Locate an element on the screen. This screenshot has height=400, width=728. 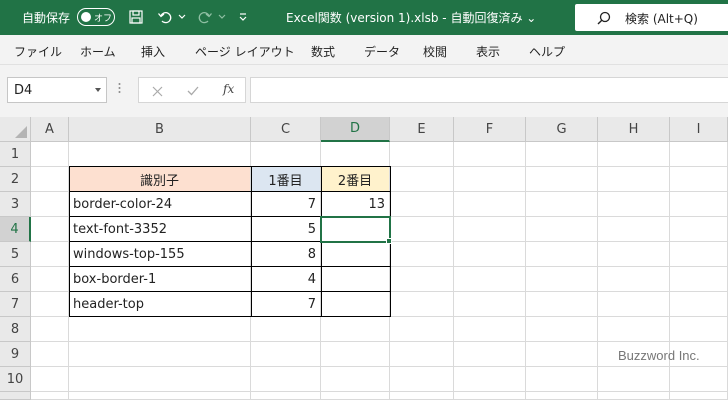
cell-d6 is located at coordinates (355, 279).